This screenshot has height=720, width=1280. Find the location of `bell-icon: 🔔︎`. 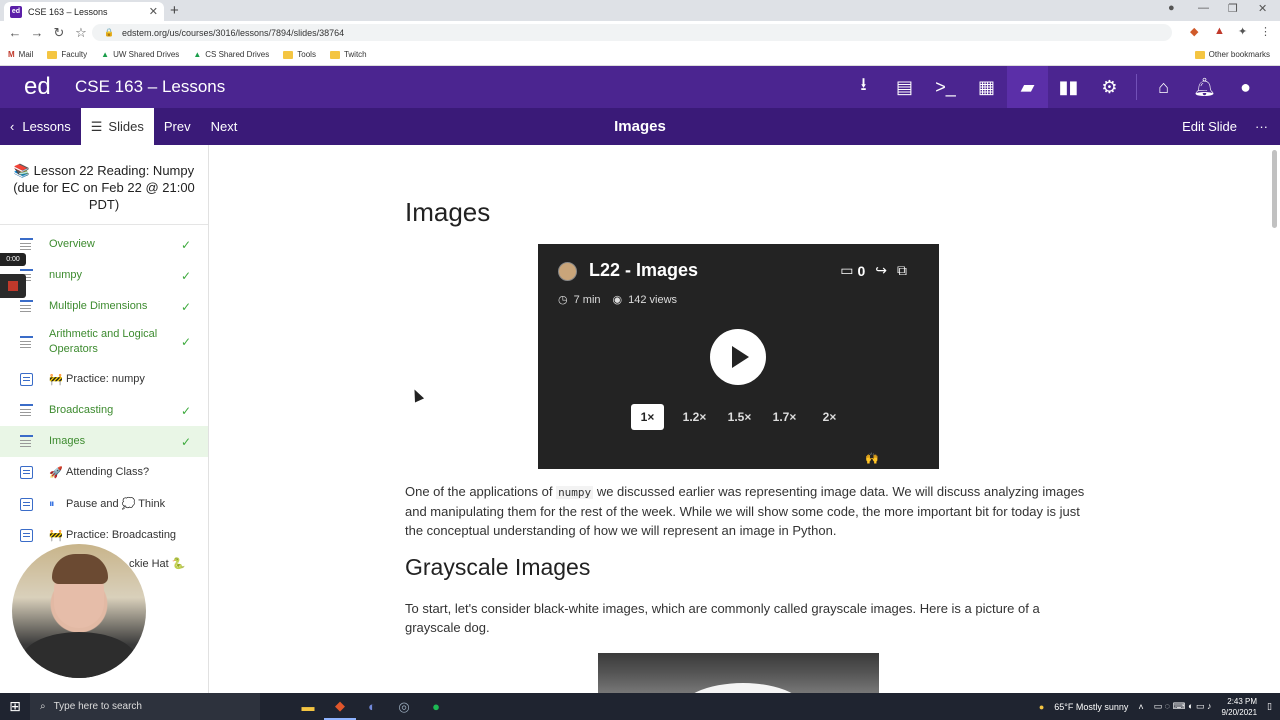

bell-icon: 🔔︎ is located at coordinates (1204, 87).